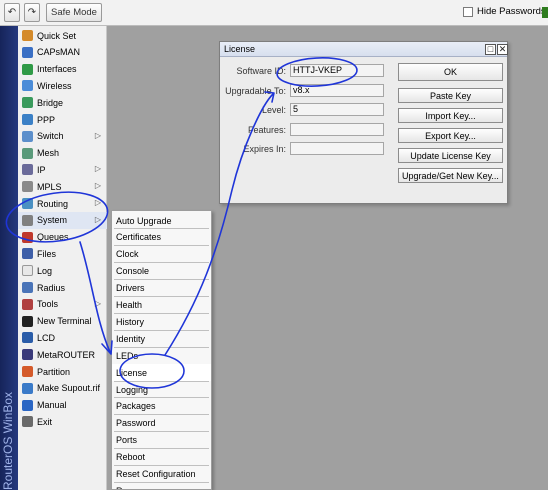 The image size is (548, 490). Describe the element at coordinates (152, 371) in the screenshot. I see `circle-license-item` at that location.